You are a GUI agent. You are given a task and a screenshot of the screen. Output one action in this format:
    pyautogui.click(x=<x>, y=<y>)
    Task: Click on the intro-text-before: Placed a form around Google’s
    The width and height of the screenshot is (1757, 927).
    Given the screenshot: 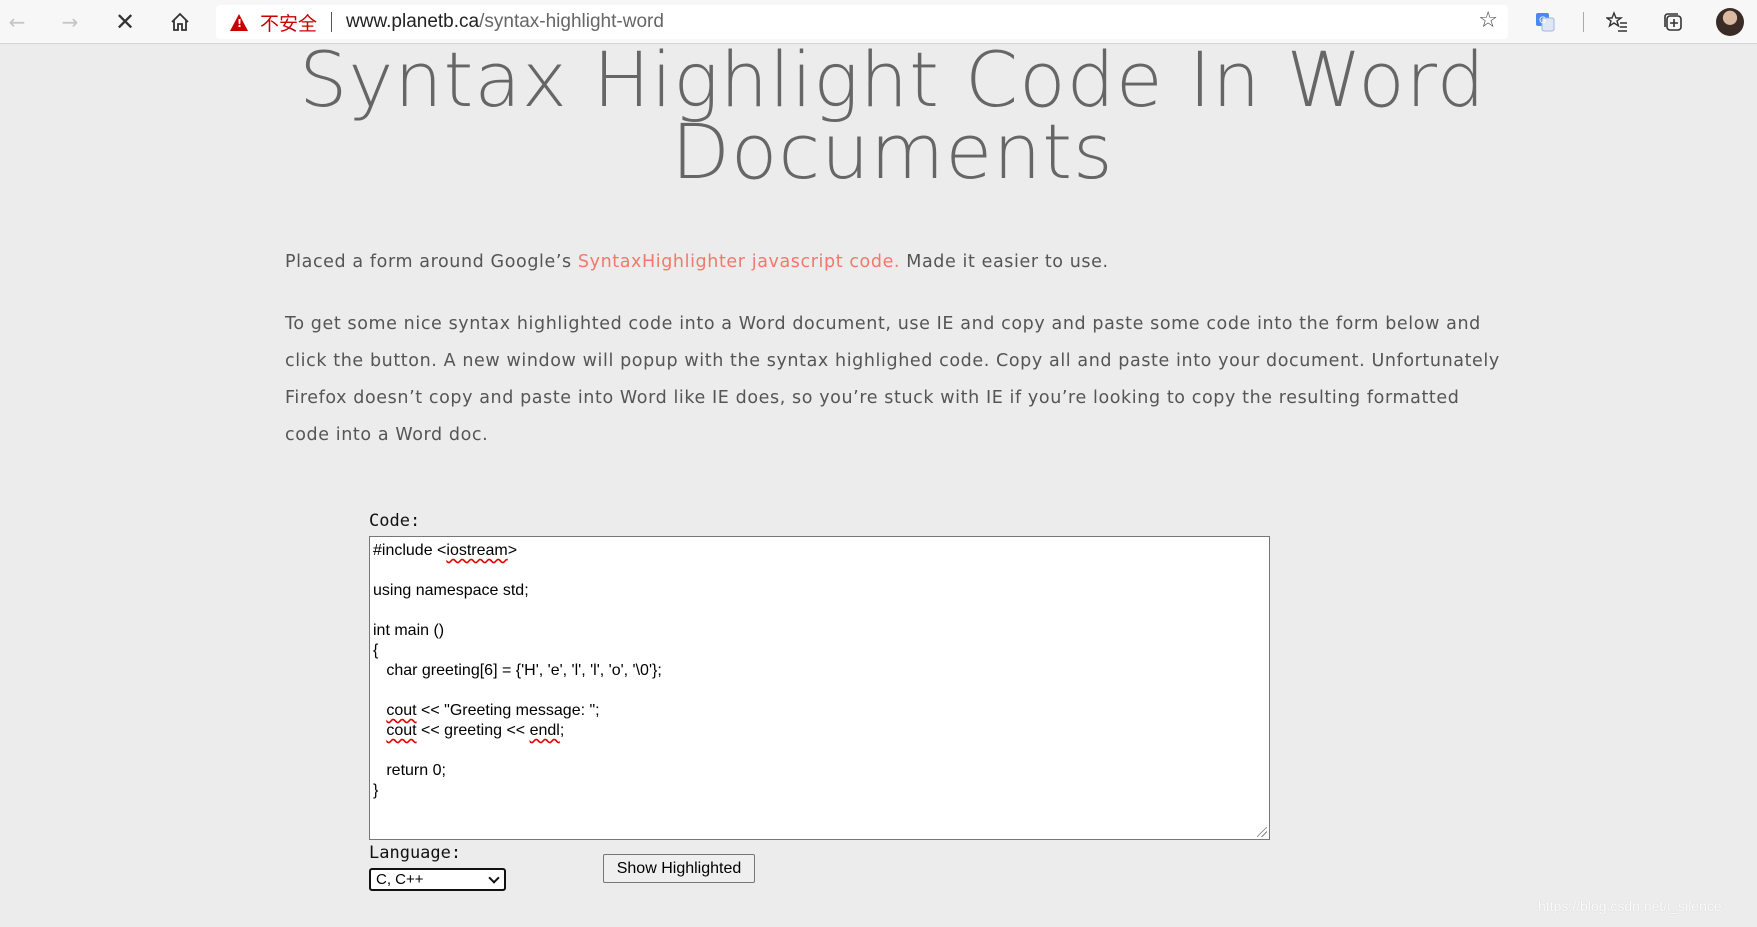 What is the action you would take?
    pyautogui.click(x=431, y=262)
    